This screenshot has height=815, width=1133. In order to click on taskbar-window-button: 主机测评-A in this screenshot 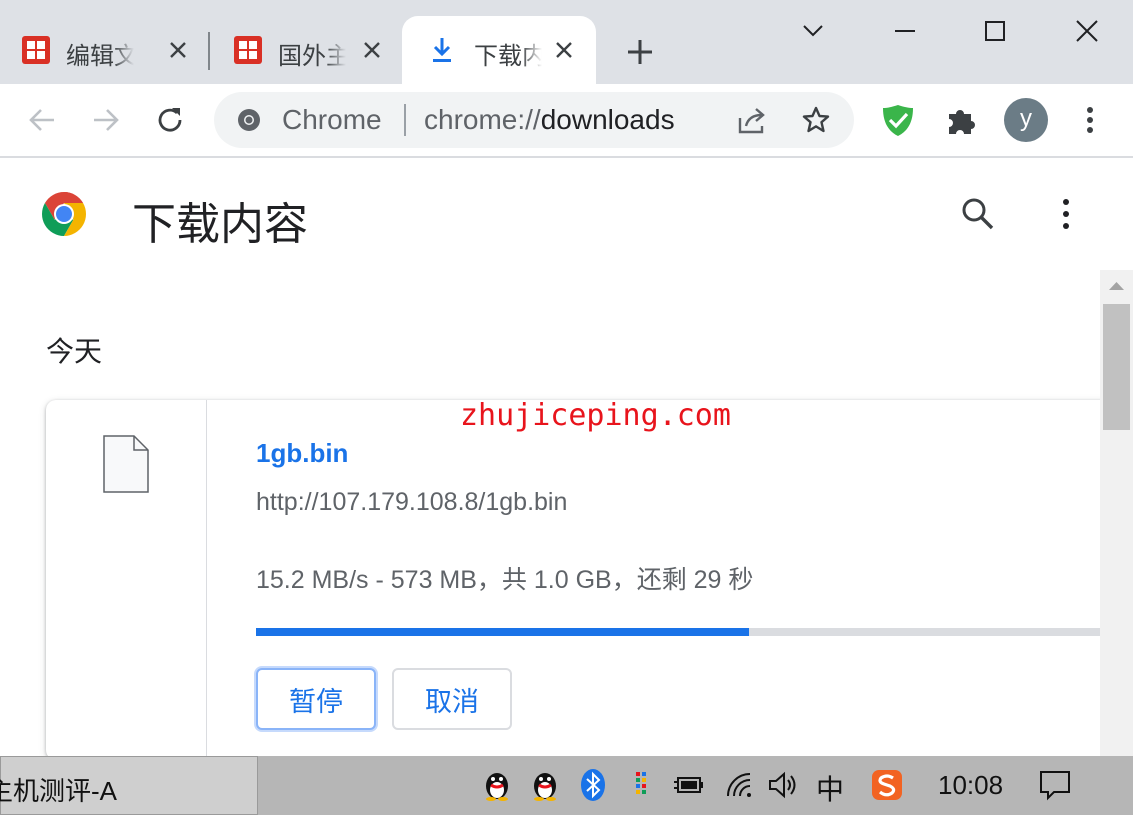, I will do `click(129, 785)`.